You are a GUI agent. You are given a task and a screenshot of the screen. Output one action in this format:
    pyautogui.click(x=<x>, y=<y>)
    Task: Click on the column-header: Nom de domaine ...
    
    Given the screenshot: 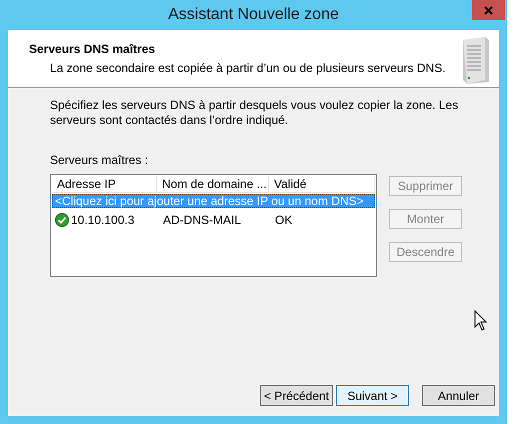 What is the action you would take?
    pyautogui.click(x=213, y=184)
    